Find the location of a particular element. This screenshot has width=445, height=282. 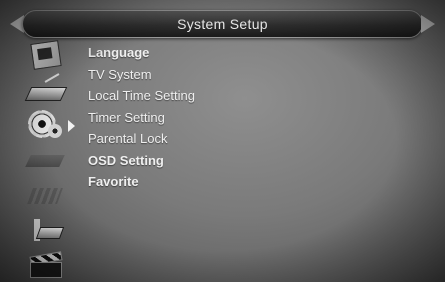

menu-item-tv-system: TV System is located at coordinates (141, 75).